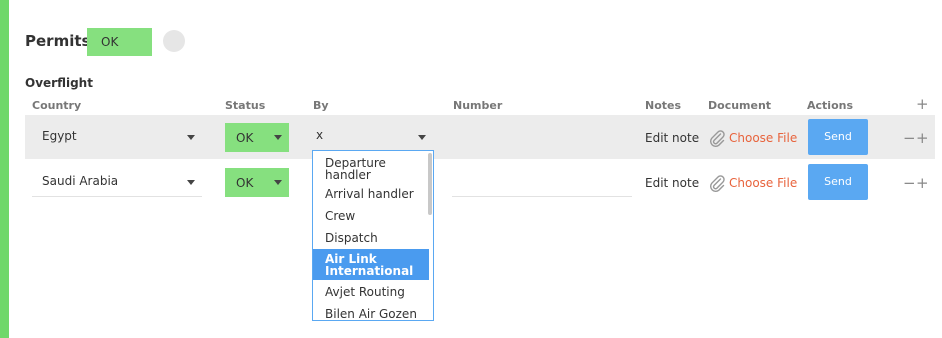 This screenshot has width=942, height=338. Describe the element at coordinates (371, 216) in the screenshot. I see `dropdown-option: Crew` at that location.